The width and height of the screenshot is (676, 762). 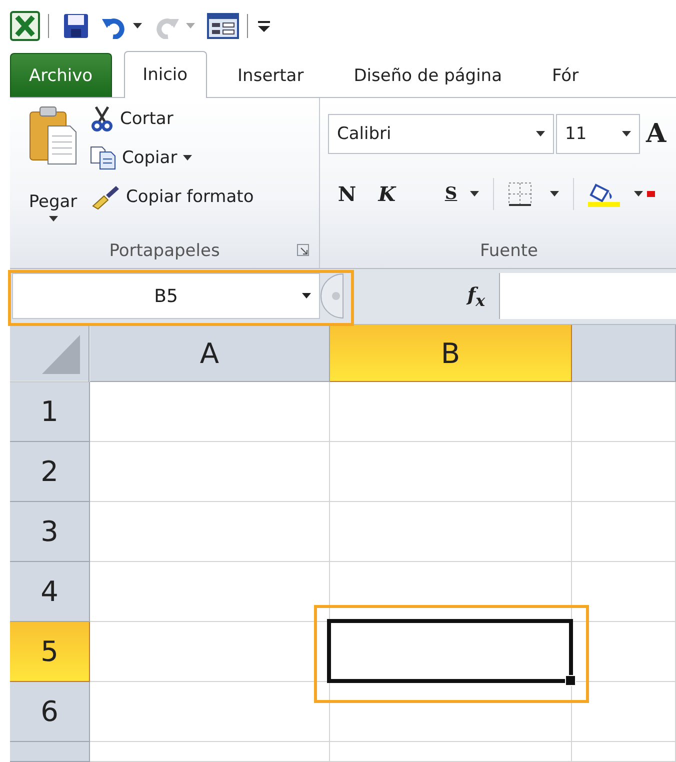 What do you see at coordinates (387, 194) in the screenshot?
I see `italic-button: K` at bounding box center [387, 194].